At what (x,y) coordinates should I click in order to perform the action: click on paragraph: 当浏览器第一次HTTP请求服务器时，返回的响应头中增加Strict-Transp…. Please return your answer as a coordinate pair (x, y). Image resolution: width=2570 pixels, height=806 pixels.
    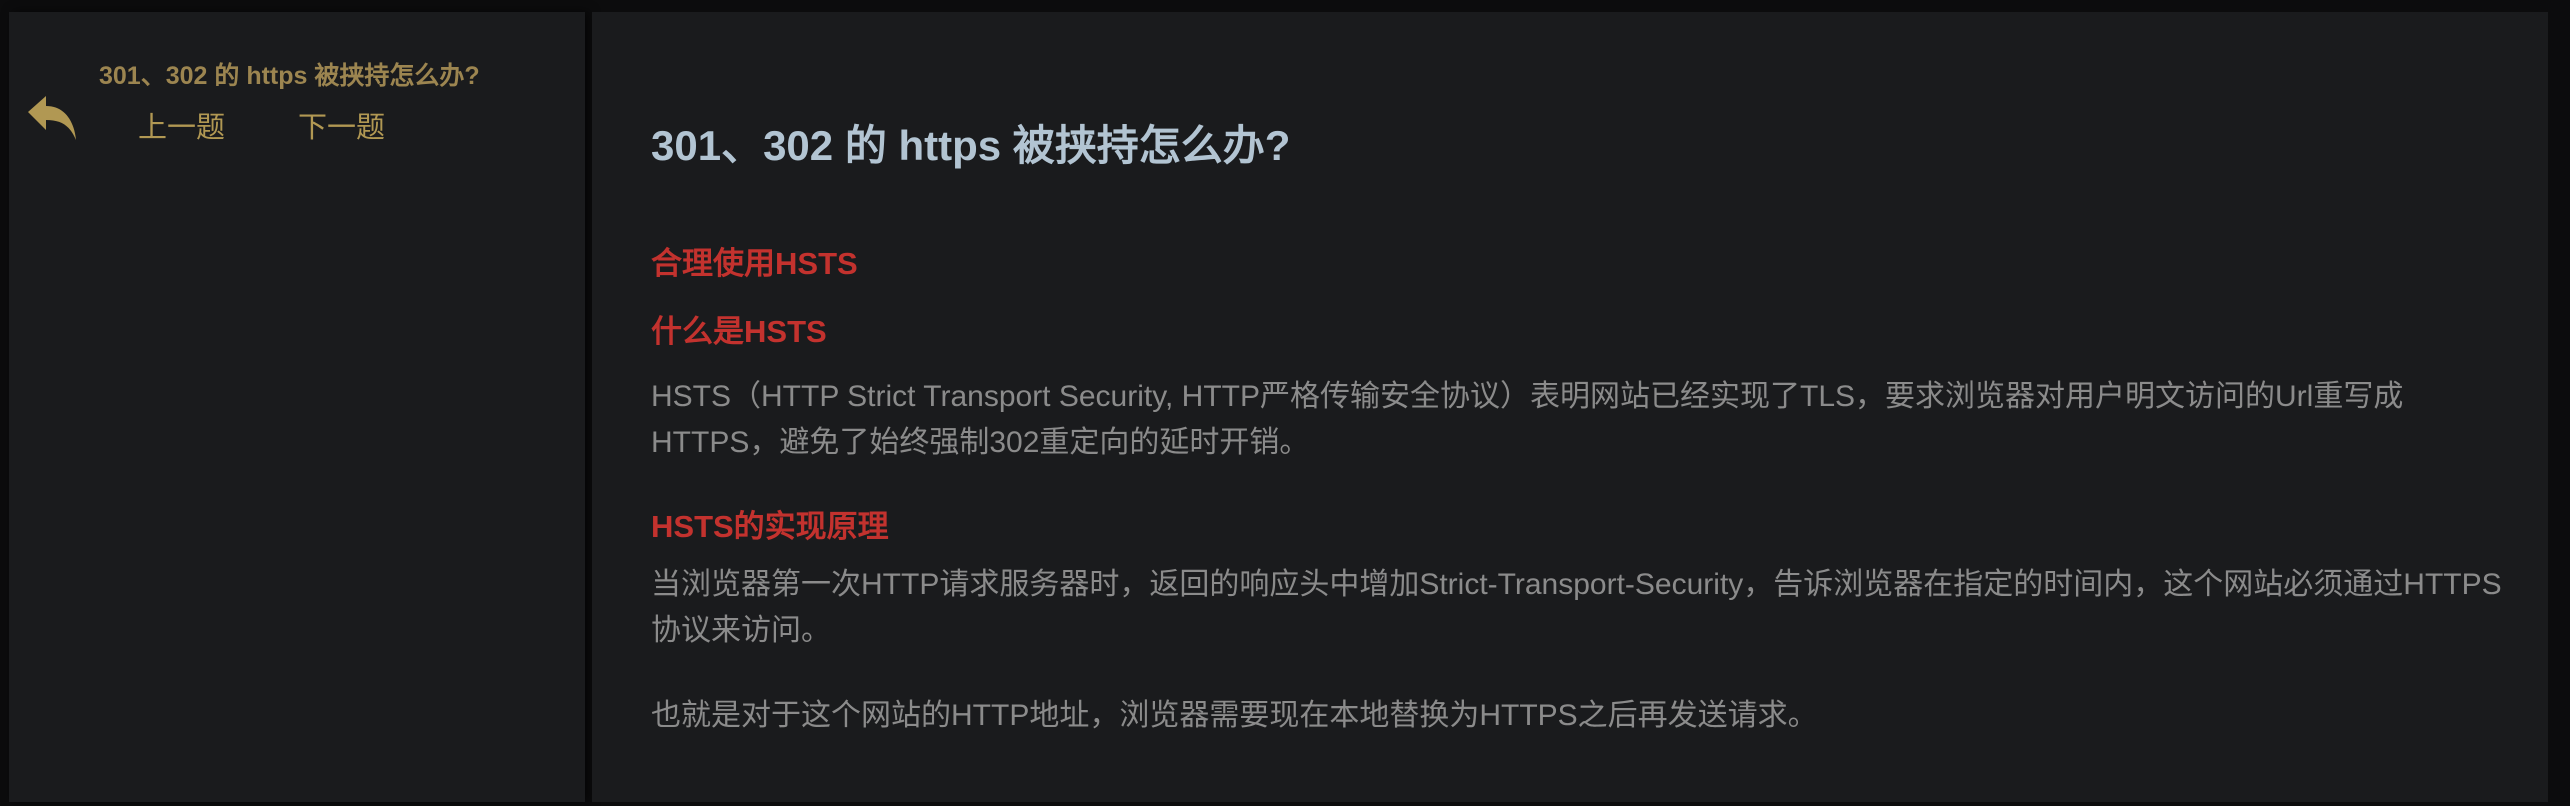
    Looking at the image, I should click on (1576, 607).